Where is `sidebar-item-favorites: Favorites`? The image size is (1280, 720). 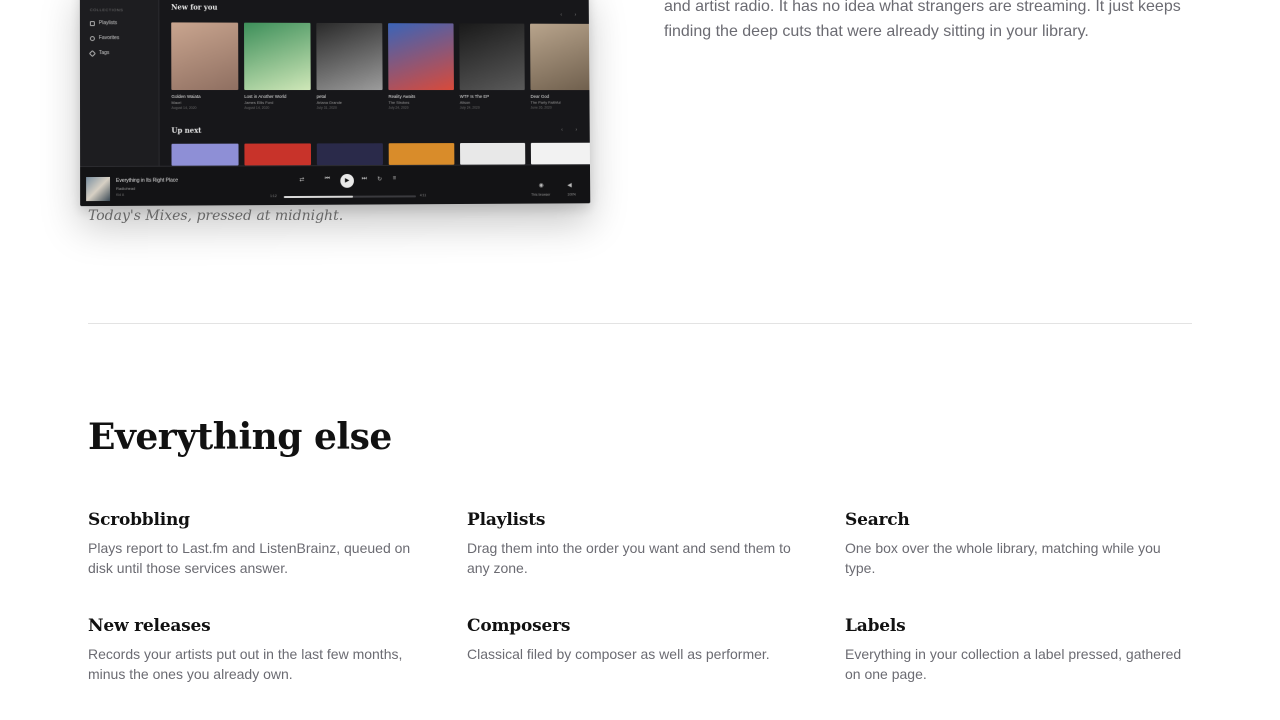 sidebar-item-favorites: Favorites is located at coordinates (104, 38).